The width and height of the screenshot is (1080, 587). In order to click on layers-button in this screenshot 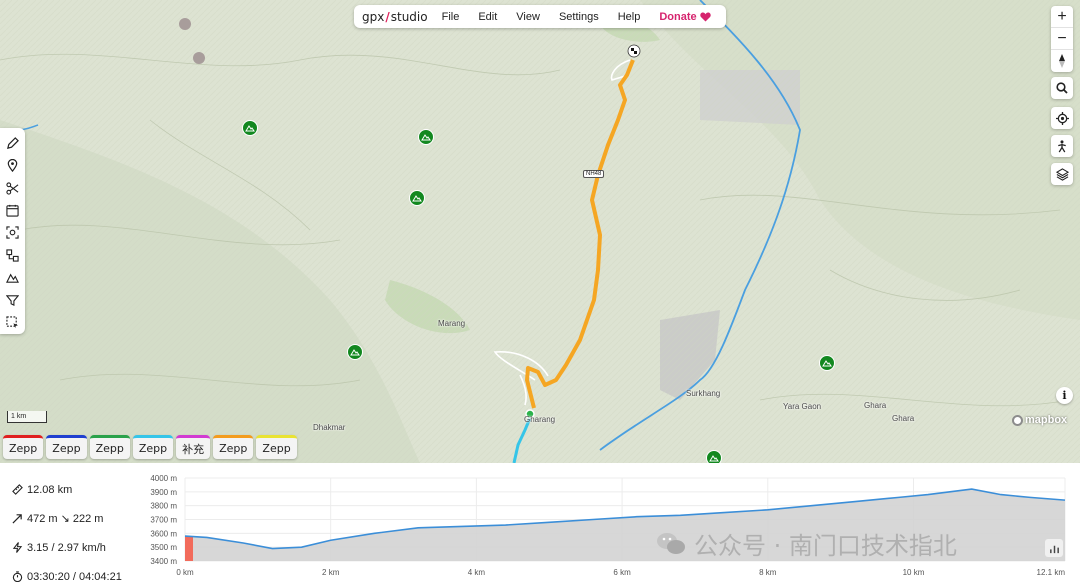, I will do `click(1062, 174)`.